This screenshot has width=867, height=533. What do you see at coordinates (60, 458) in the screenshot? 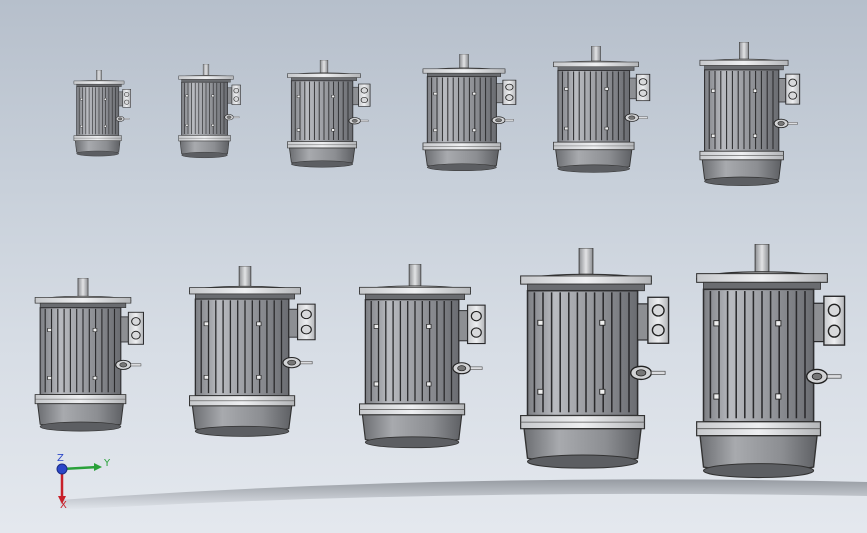
I see `z-axis-label: Z` at bounding box center [60, 458].